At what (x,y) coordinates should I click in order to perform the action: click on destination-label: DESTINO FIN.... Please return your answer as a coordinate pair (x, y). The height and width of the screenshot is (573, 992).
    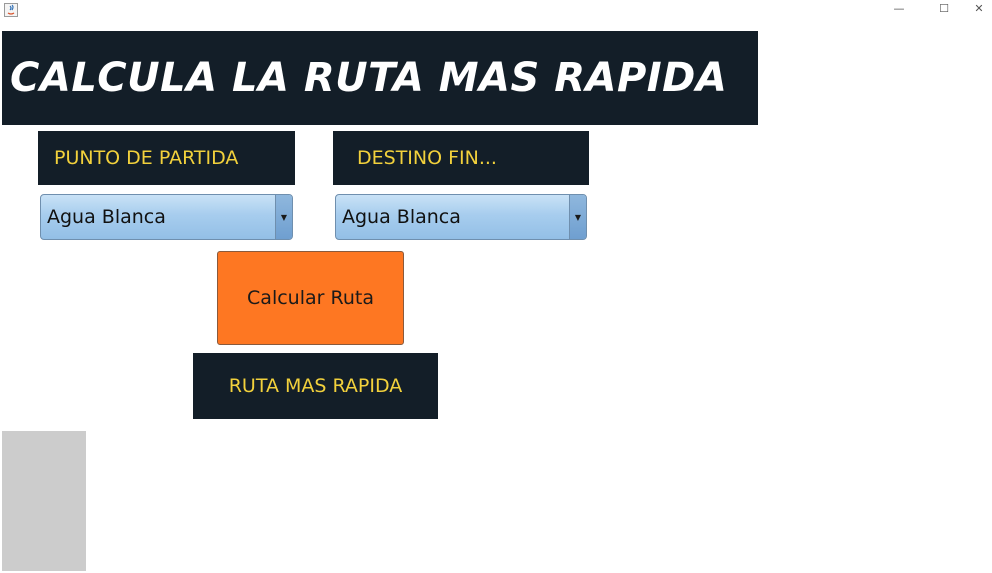
    Looking at the image, I should click on (461, 158).